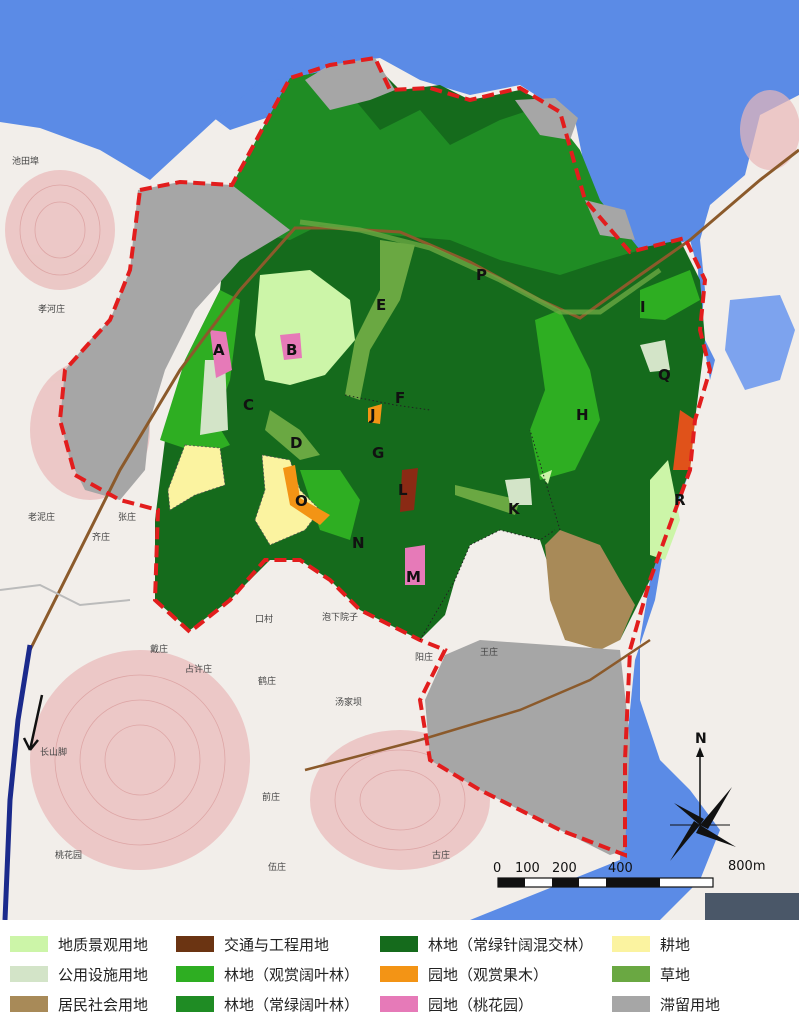 Image resolution: width=799 pixels, height=1025 pixels. Describe the element at coordinates (358, 543) in the screenshot. I see `zone-label-n: N` at that location.